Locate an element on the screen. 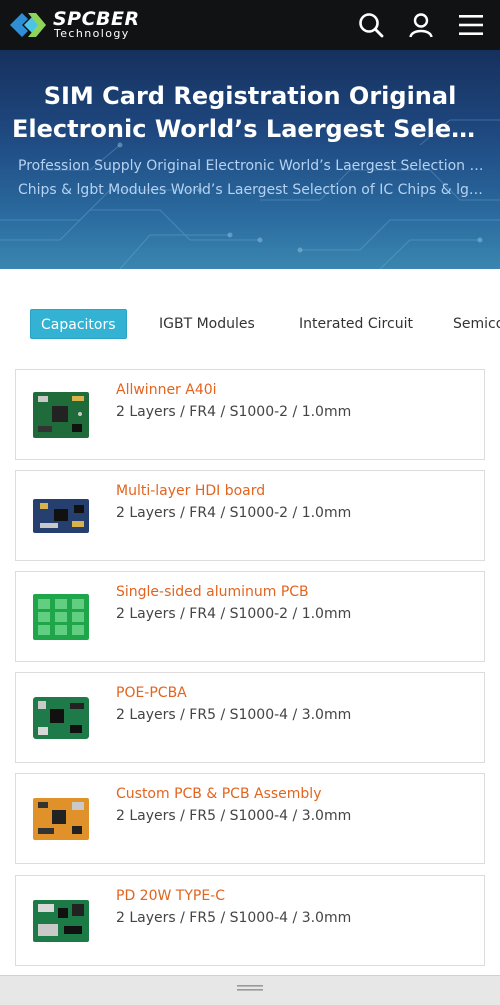 The width and height of the screenshot is (500, 1005). search-button is located at coordinates (371, 25).